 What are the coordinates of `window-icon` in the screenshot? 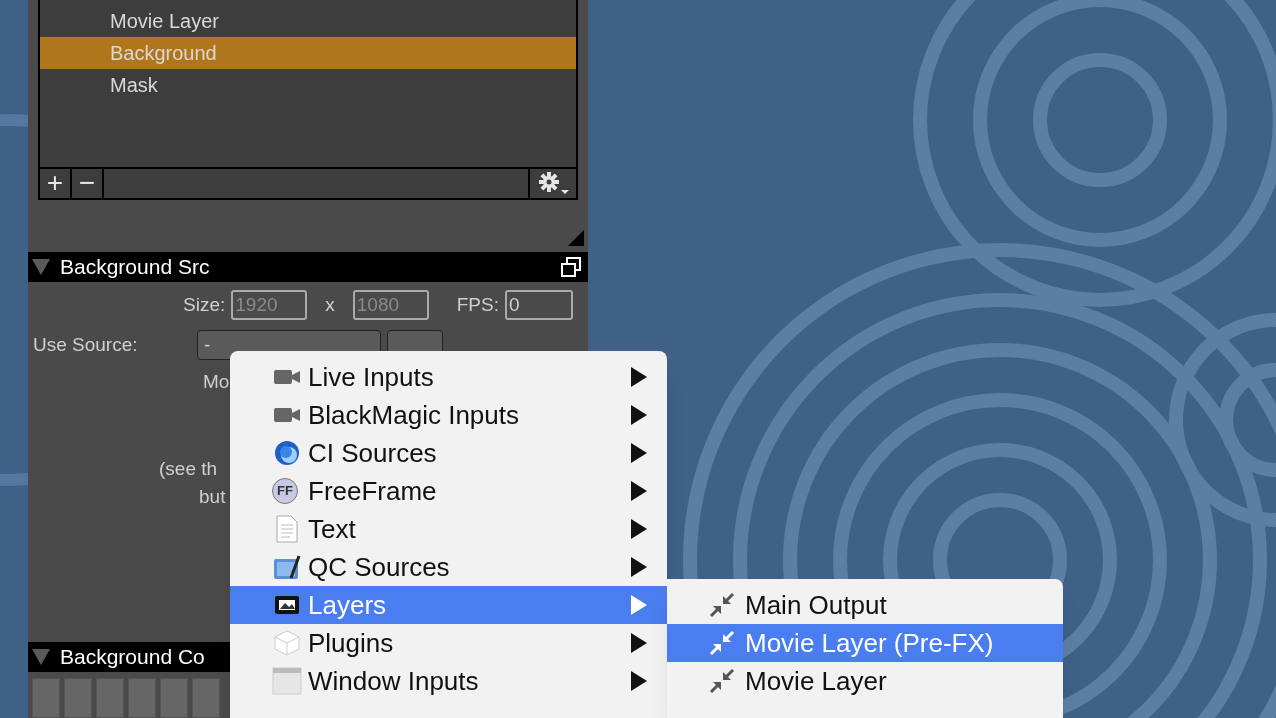 It's located at (287, 681).